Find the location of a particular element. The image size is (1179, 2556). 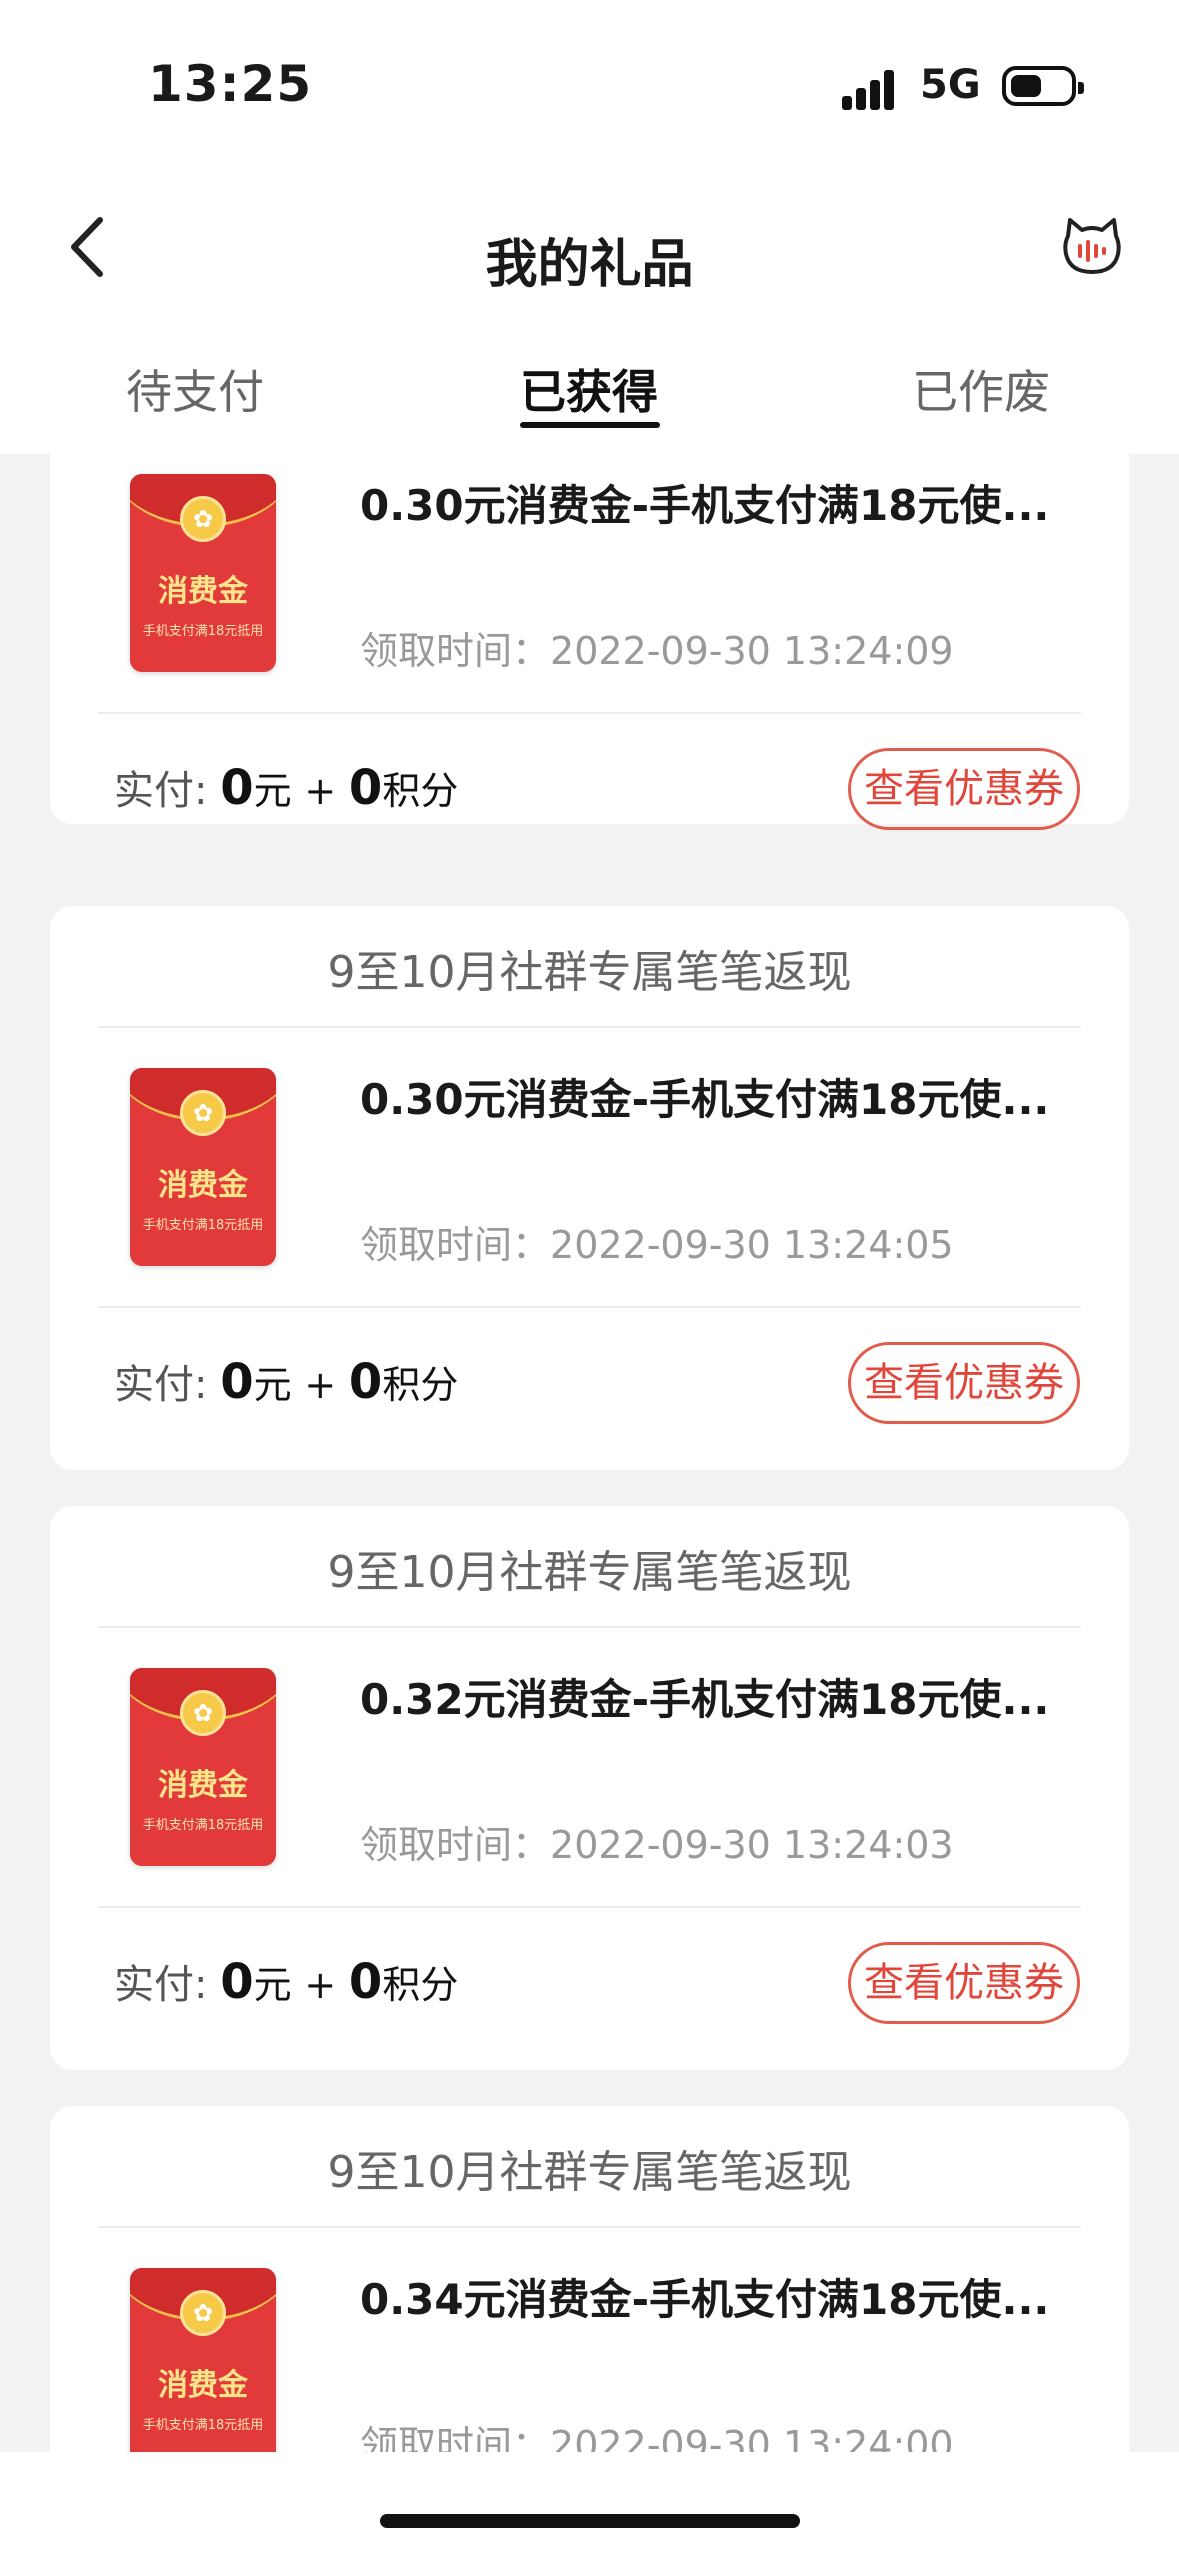

mascot-icon is located at coordinates (1092, 246).